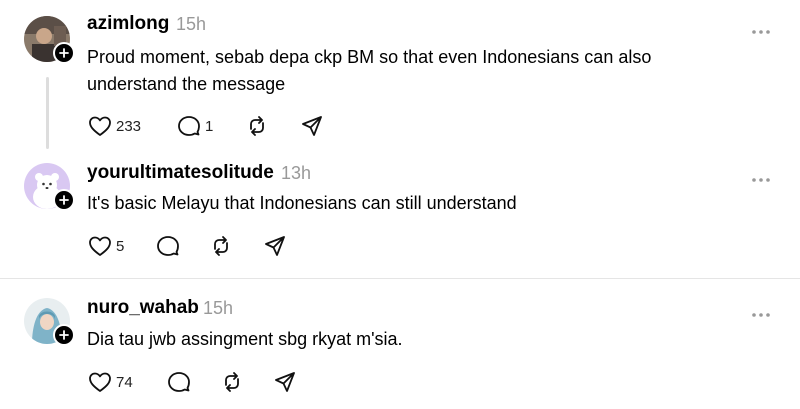  What do you see at coordinates (129, 126) in the screenshot?
I see `like-count: 233` at bounding box center [129, 126].